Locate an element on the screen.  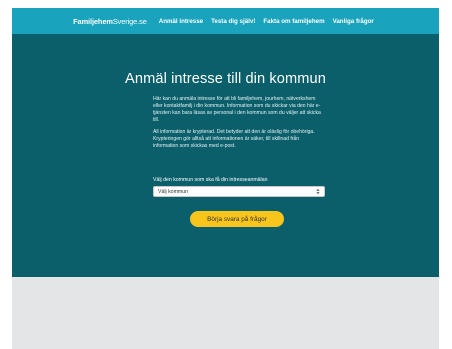
brand-name-light: Sverige.se is located at coordinates (129, 21).